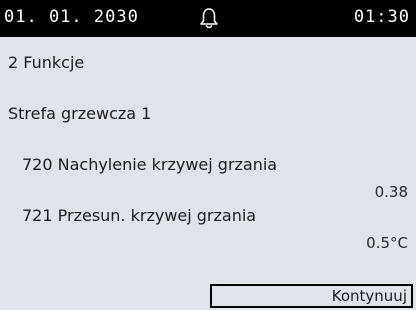 The height and width of the screenshot is (310, 416). What do you see at coordinates (79, 113) in the screenshot?
I see `zone-title: Strefa grzewcza 1` at bounding box center [79, 113].